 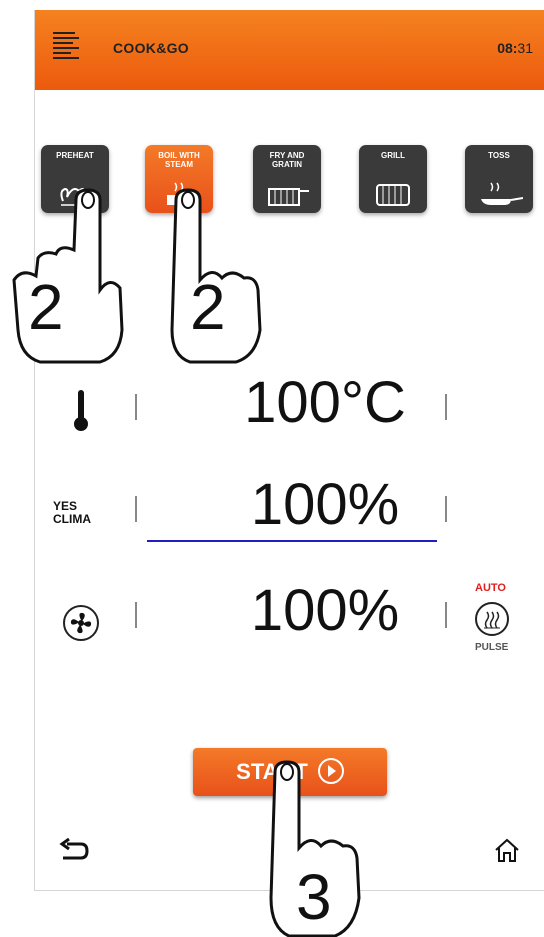 I want to click on climate-slider-underline, so click(x=292, y=541).